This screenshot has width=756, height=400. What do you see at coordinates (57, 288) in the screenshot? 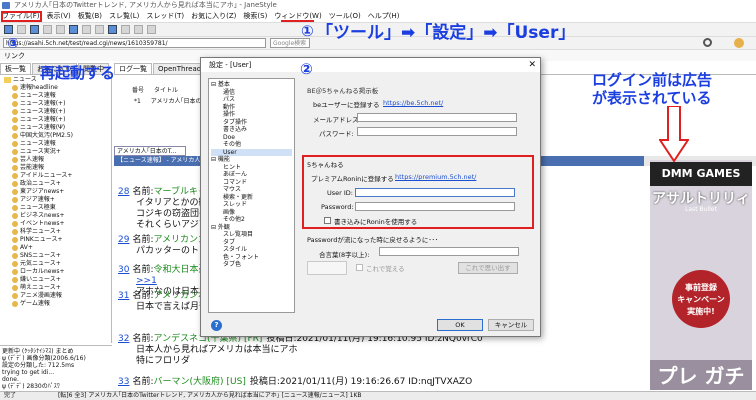
I see `board-item: 萌えニュース+` at bounding box center [57, 288].